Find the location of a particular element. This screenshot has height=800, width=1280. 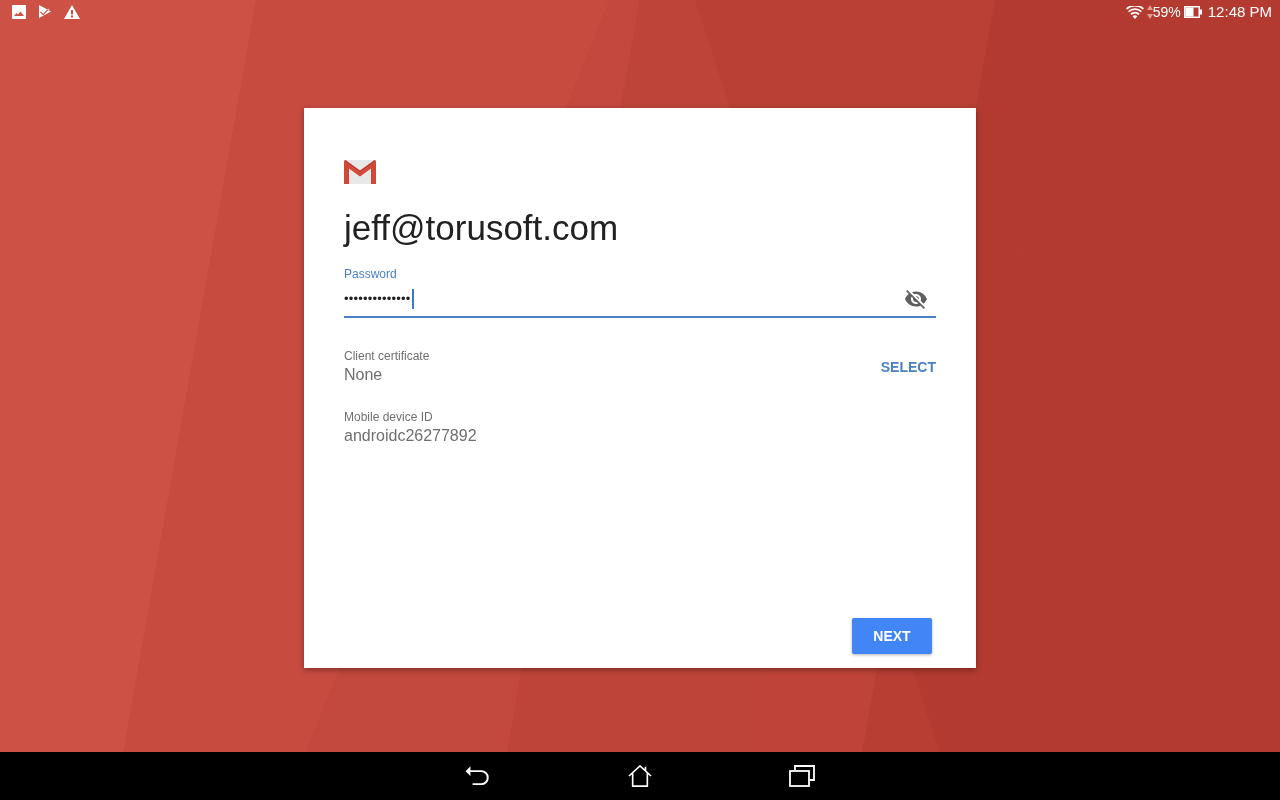

battery-icon is located at coordinates (1192, 12).